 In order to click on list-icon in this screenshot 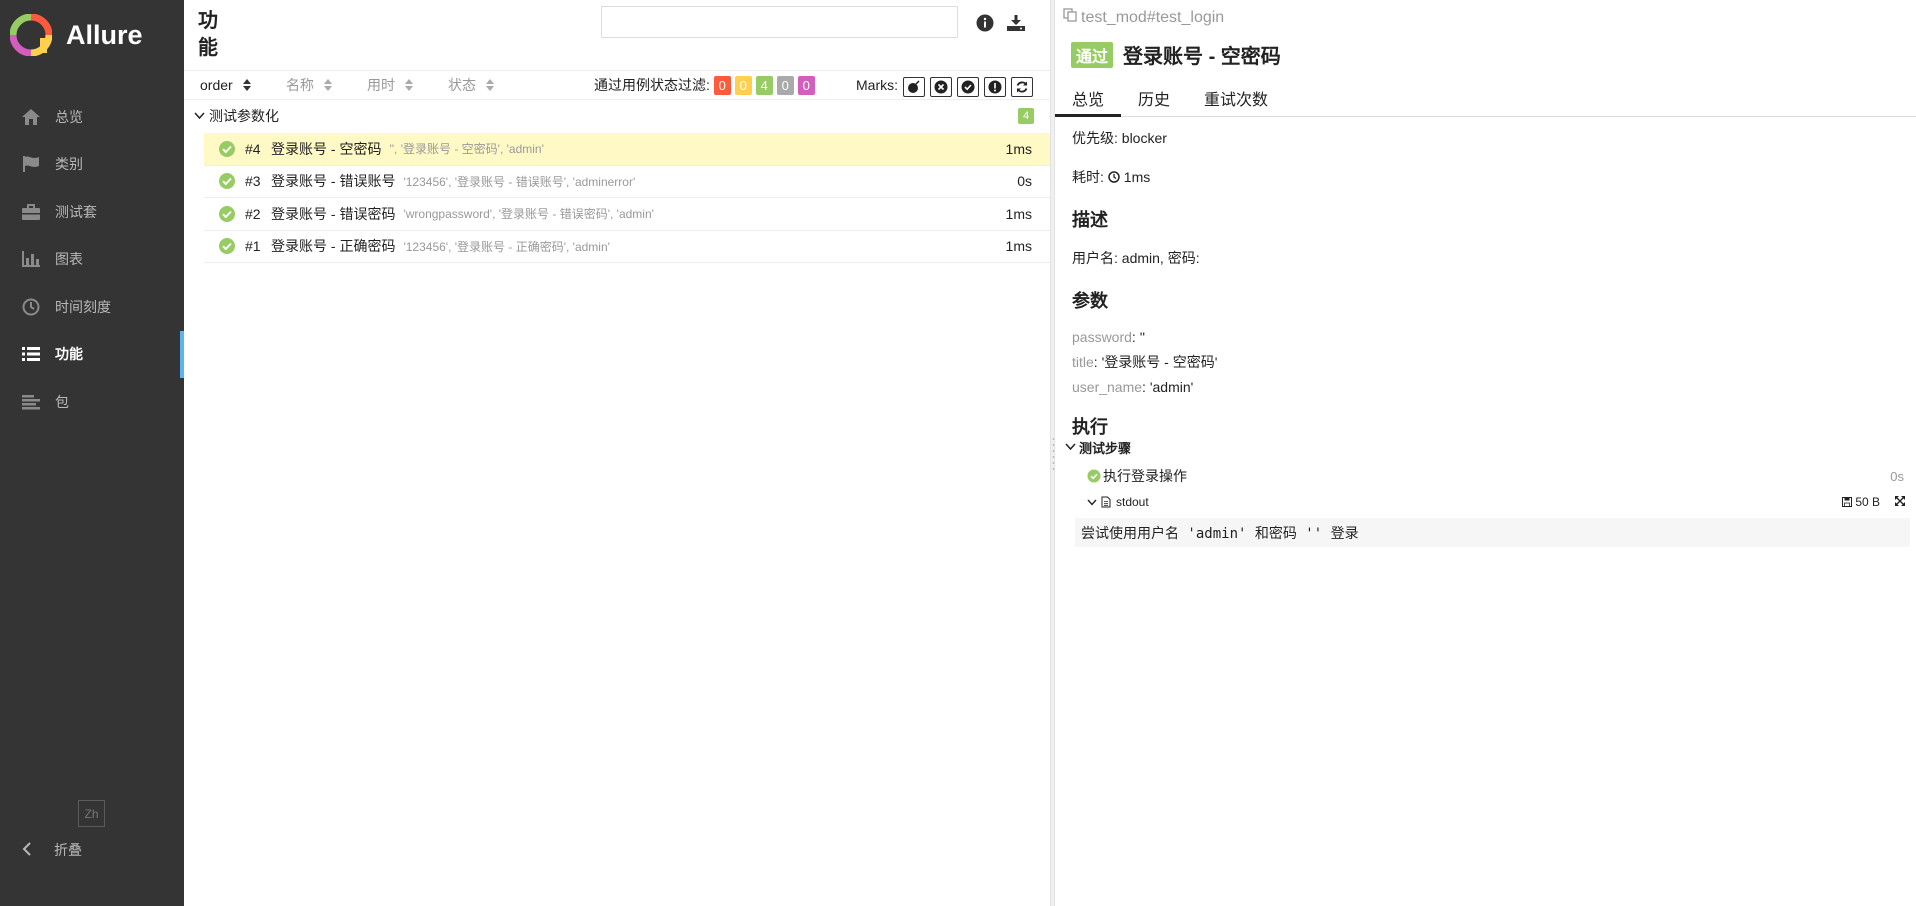, I will do `click(31, 354)`.